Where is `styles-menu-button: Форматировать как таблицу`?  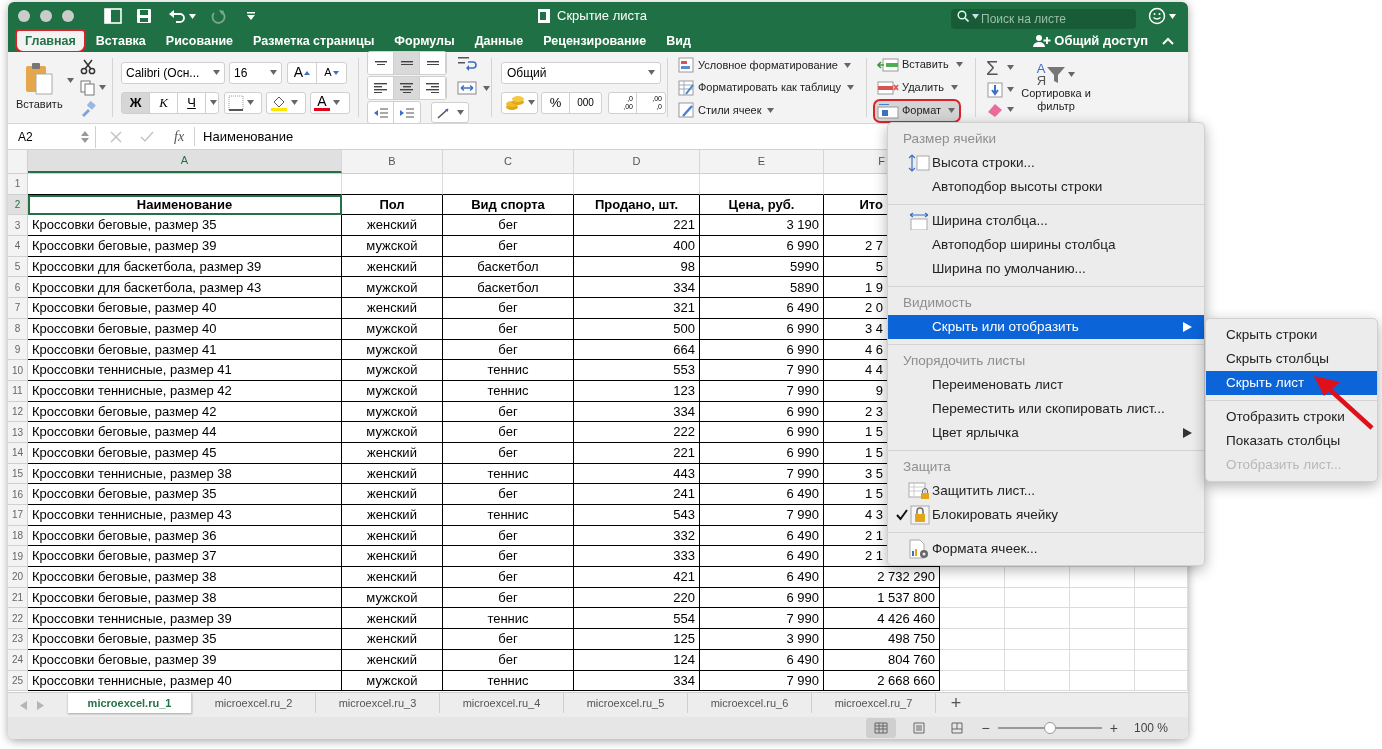
styles-menu-button: Форматировать как таблицу is located at coordinates (772, 87).